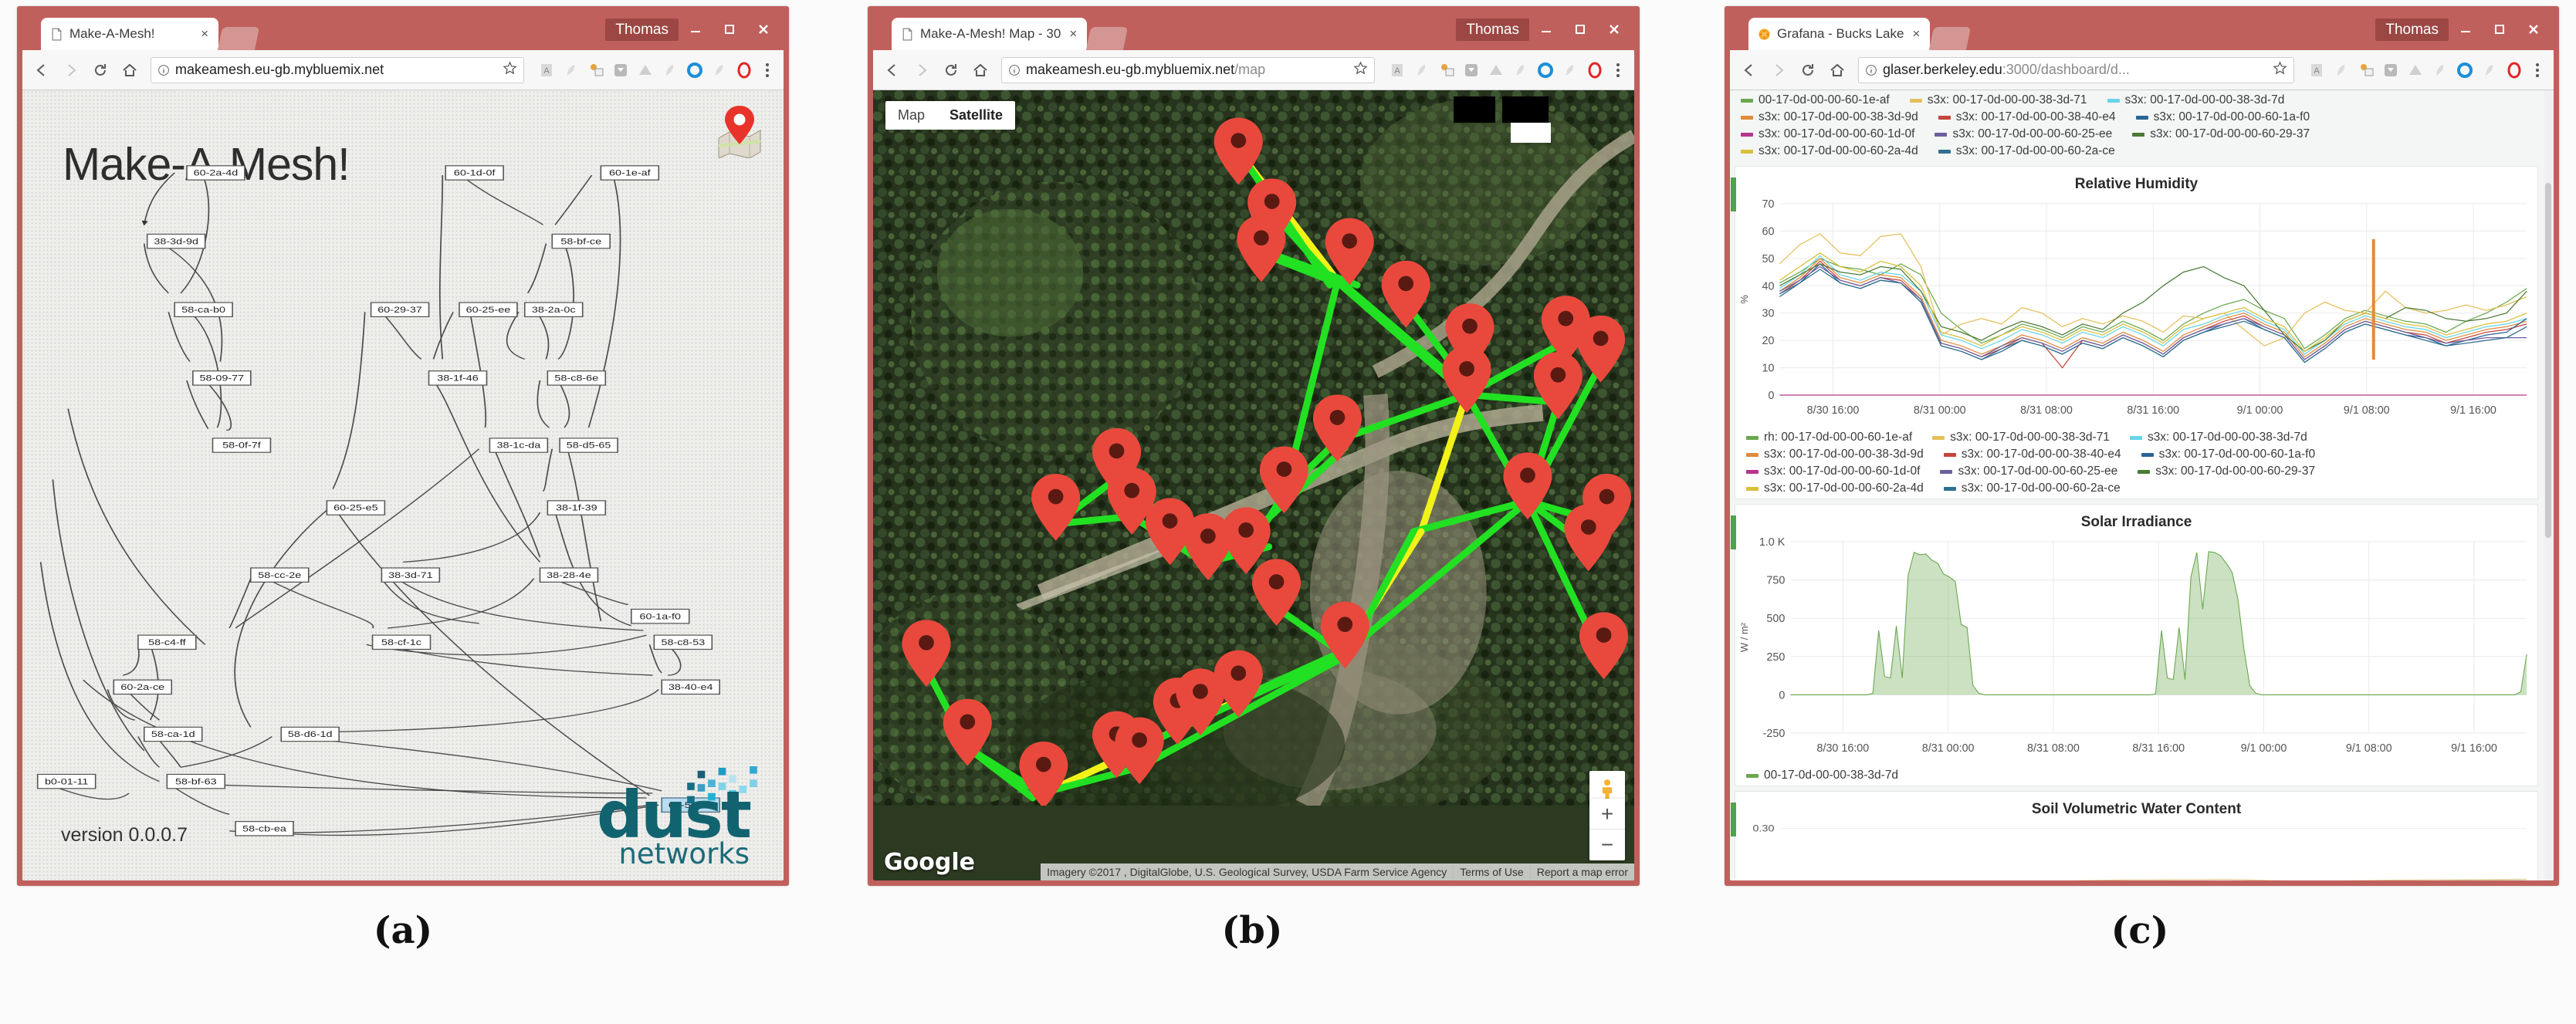 Image resolution: width=2576 pixels, height=1024 pixels. Describe the element at coordinates (475, 173) in the screenshot. I see `mesh-node: 60-1d-0f` at that location.